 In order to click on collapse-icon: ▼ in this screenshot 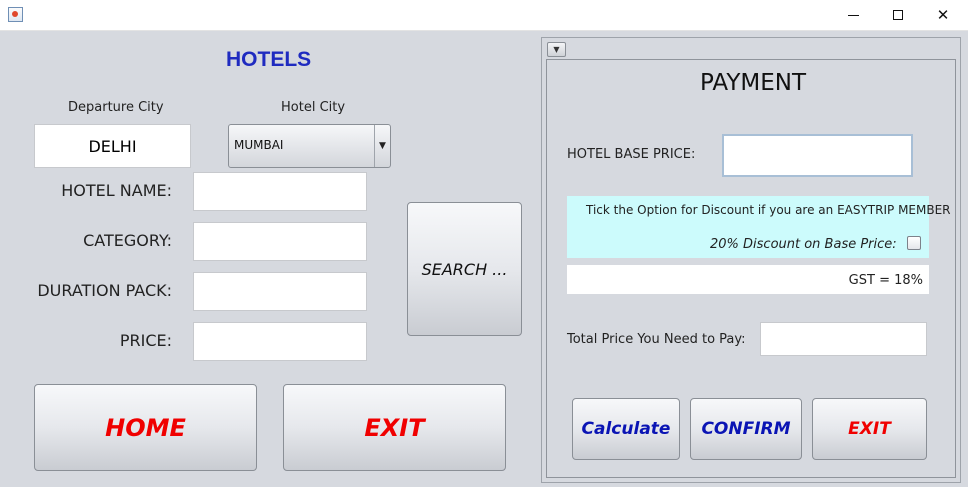, I will do `click(556, 49)`.